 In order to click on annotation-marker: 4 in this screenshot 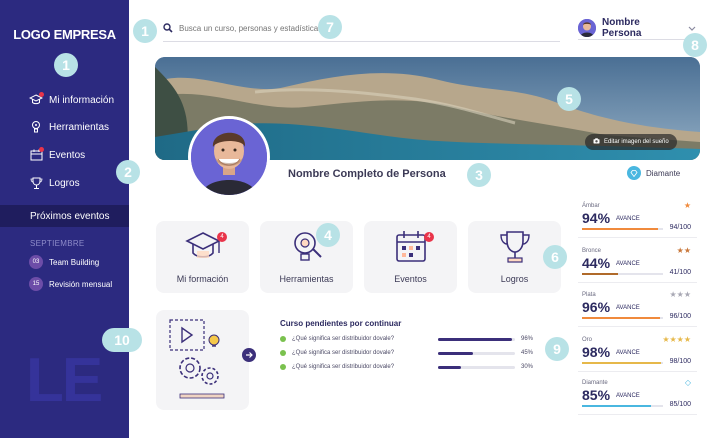, I will do `click(328, 235)`.